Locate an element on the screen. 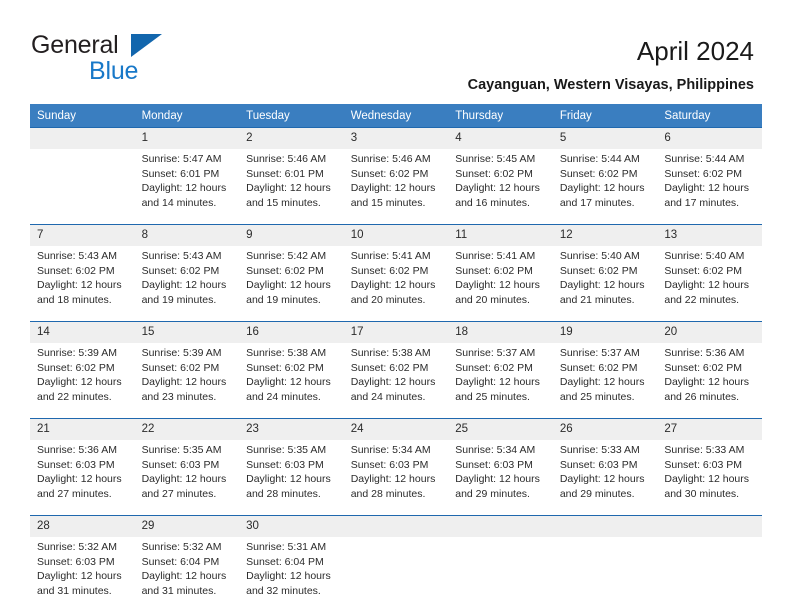  day-number: 24 is located at coordinates (396, 429).